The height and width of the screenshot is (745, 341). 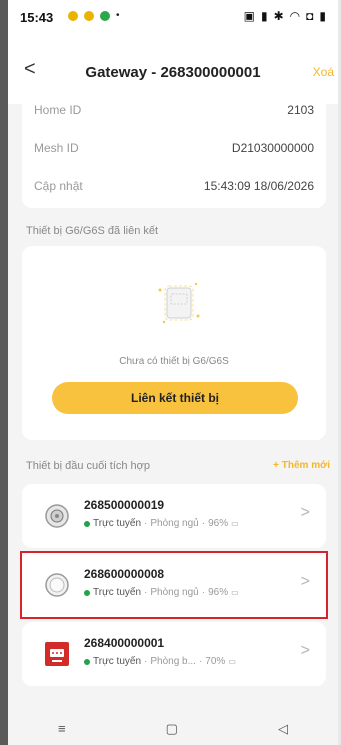 What do you see at coordinates (285, 16) in the screenshot?
I see `system-icons: ▣ ▮ ✱ ◠ ◘ ▮` at bounding box center [285, 16].